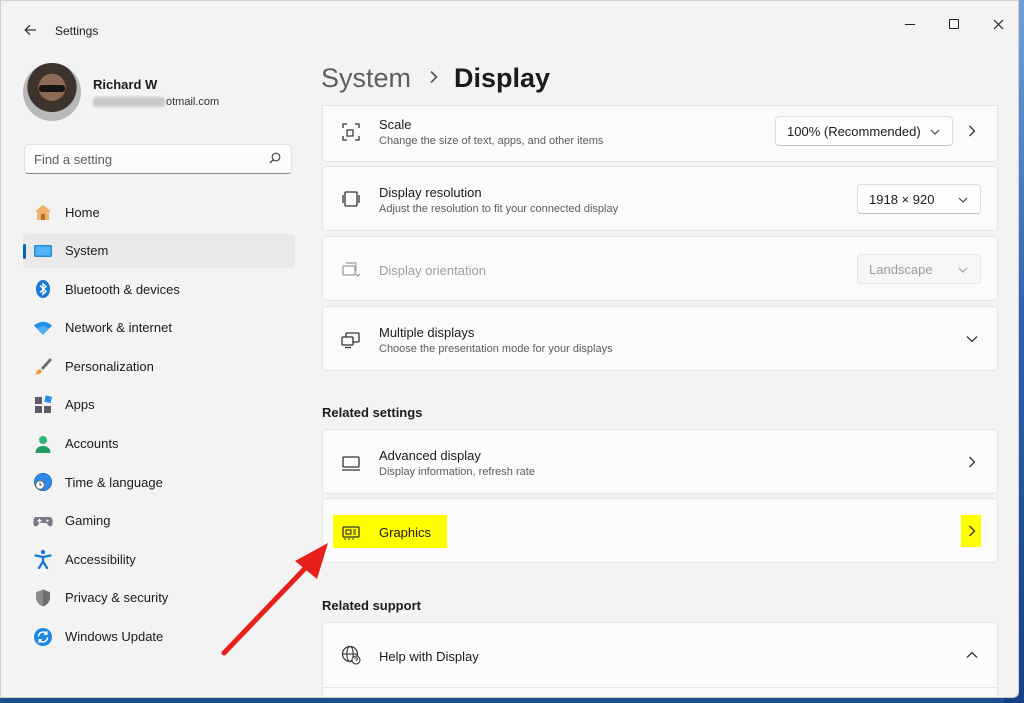 The image size is (1024, 703). What do you see at coordinates (405, 532) in the screenshot?
I see `graphics-title: Graphics` at bounding box center [405, 532].